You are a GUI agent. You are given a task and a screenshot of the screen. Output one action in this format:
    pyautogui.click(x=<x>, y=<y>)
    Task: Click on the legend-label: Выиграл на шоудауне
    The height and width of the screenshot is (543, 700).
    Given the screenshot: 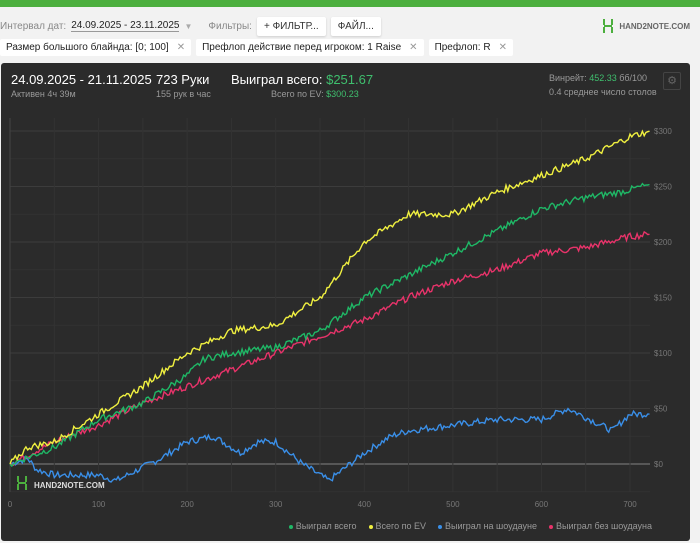 What is the action you would take?
    pyautogui.click(x=491, y=526)
    